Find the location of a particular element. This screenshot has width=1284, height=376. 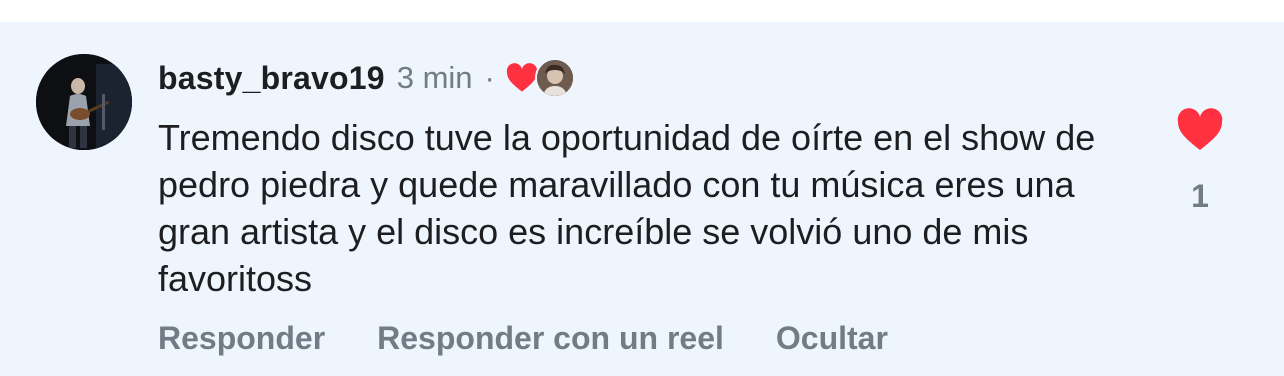

creator-liked-badge is located at coordinates (540, 78).